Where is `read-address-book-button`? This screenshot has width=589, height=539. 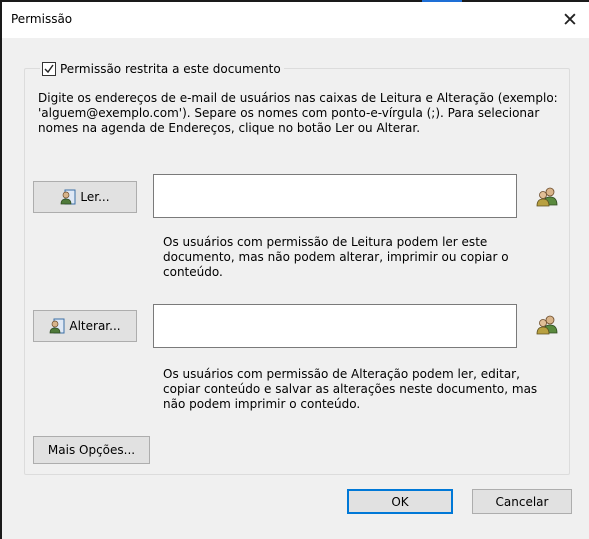
read-address-book-button is located at coordinates (547, 197).